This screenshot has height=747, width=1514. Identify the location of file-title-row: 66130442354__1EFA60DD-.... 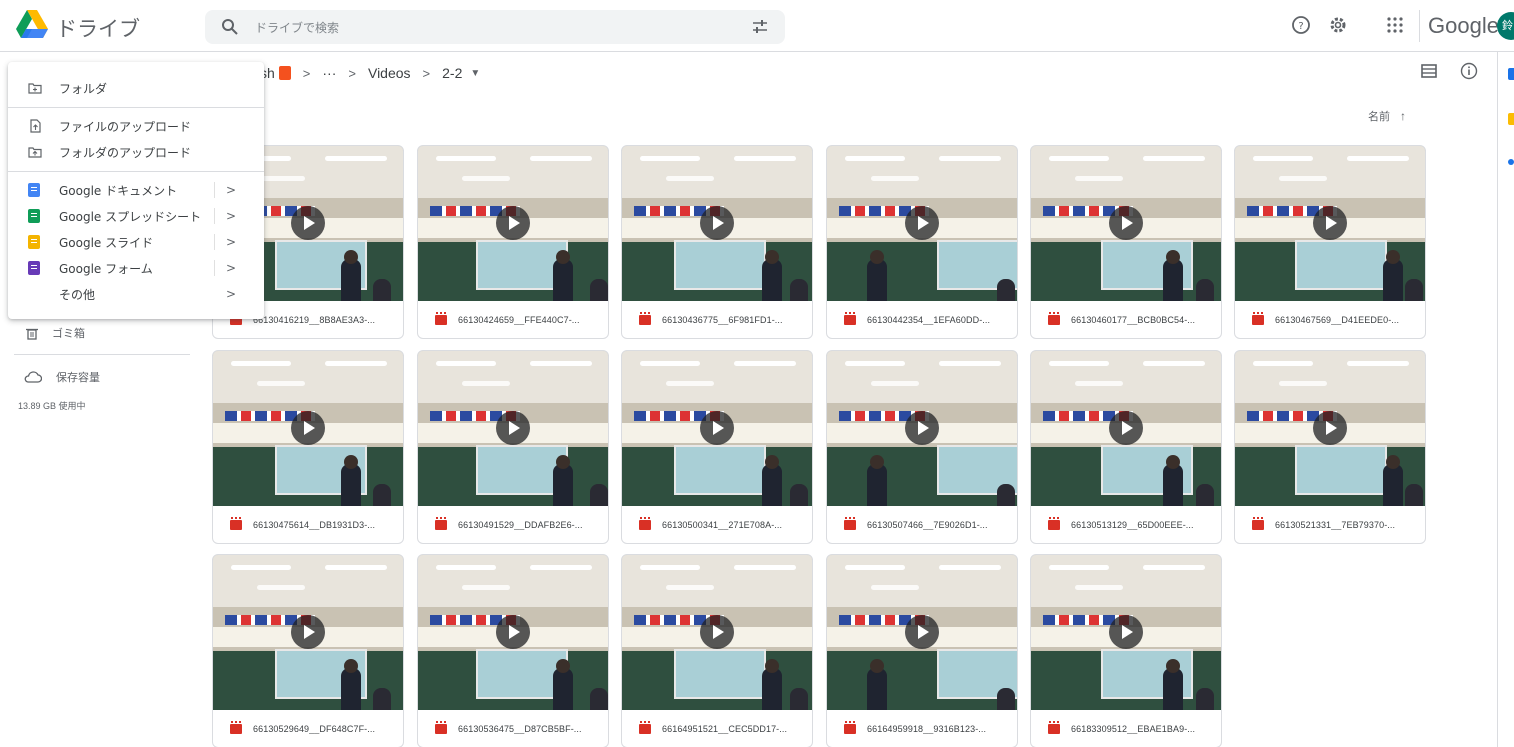
(922, 319).